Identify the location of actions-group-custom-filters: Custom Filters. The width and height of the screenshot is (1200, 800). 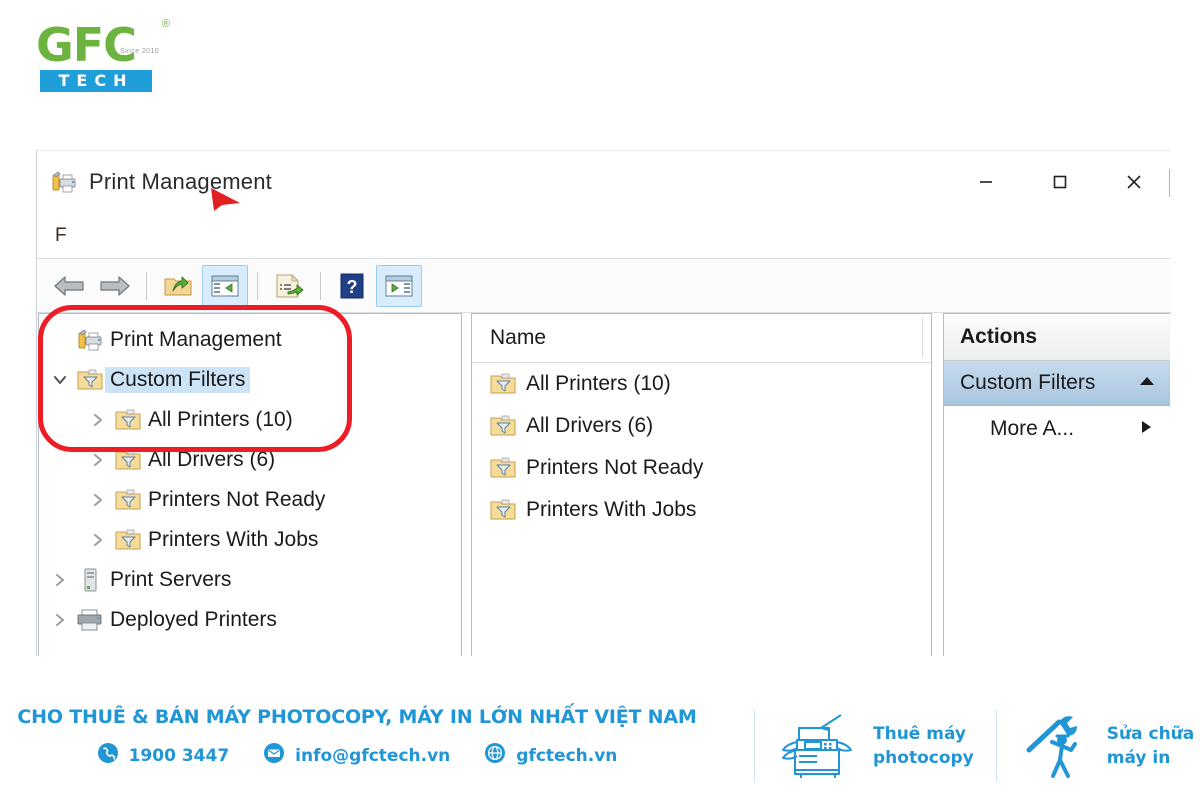
(1057, 383).